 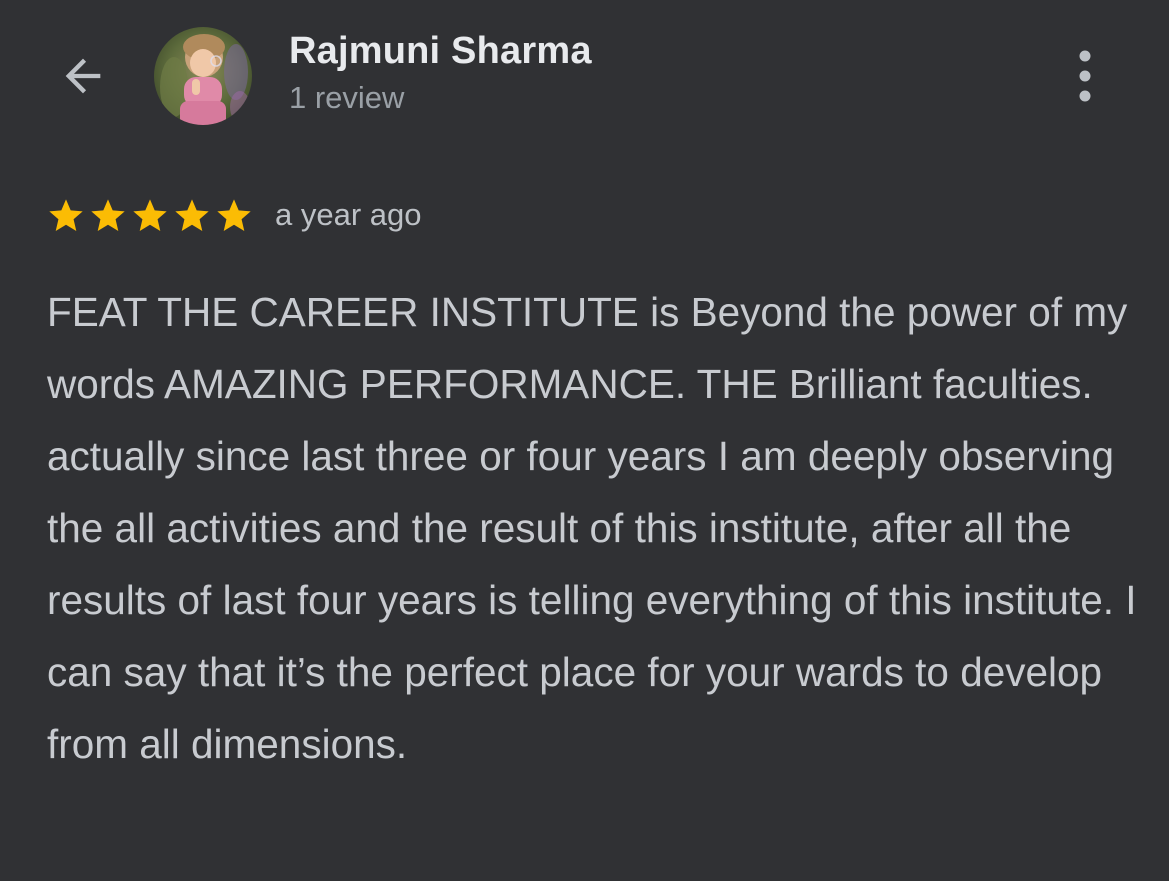 I want to click on more-options-button, so click(x=1085, y=76).